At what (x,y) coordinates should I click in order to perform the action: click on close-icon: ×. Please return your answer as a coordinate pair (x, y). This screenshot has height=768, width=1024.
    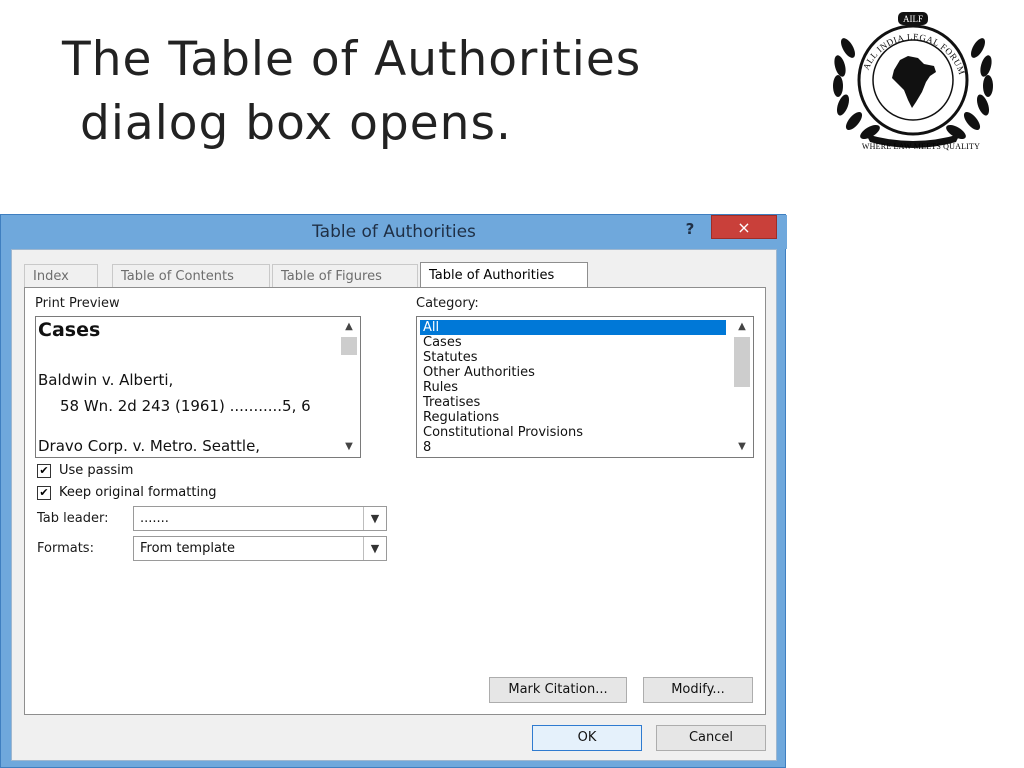
    Looking at the image, I should click on (744, 227).